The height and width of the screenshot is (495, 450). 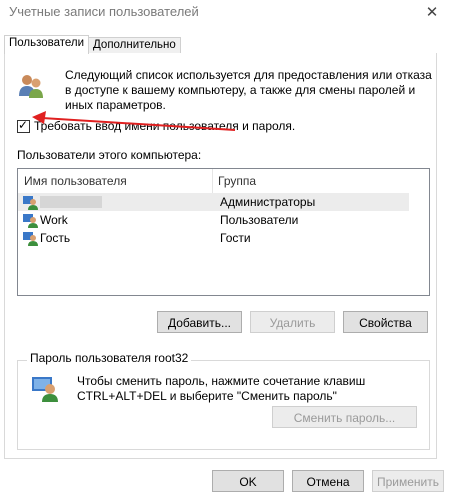 What do you see at coordinates (134, 121) in the screenshot?
I see `annotation-arrow` at bounding box center [134, 121].